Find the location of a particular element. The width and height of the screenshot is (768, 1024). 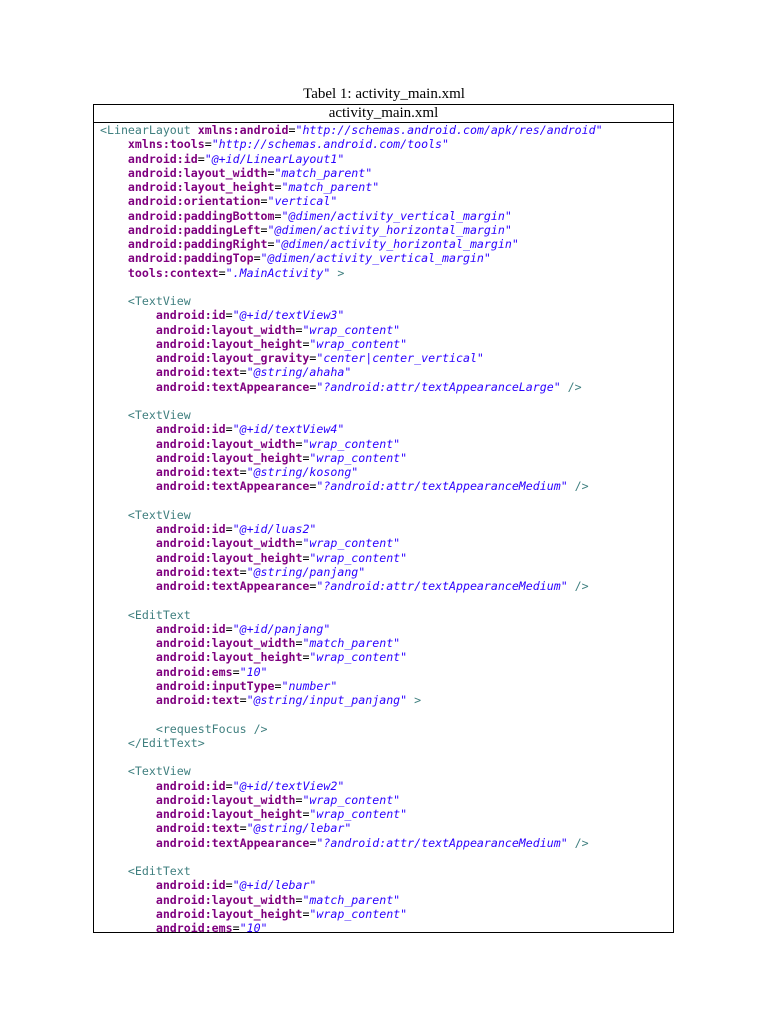

code-token-val: "?android:attr/textAppearanceLarge" is located at coordinates (438, 386).